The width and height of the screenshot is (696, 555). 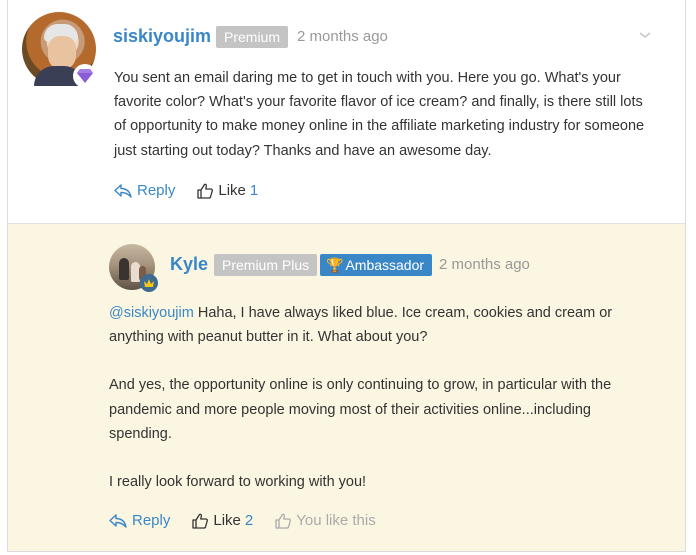 I want to click on ambassador-label: Ambassador, so click(x=385, y=265).